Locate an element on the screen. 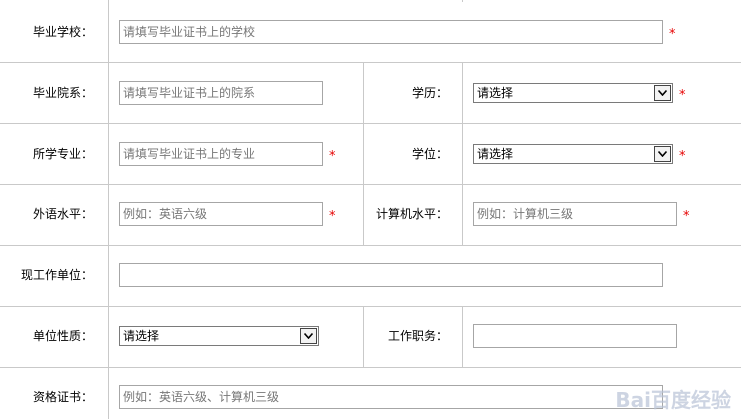 Image resolution: width=741 pixels, height=419 pixels. department-input is located at coordinates (221, 93).